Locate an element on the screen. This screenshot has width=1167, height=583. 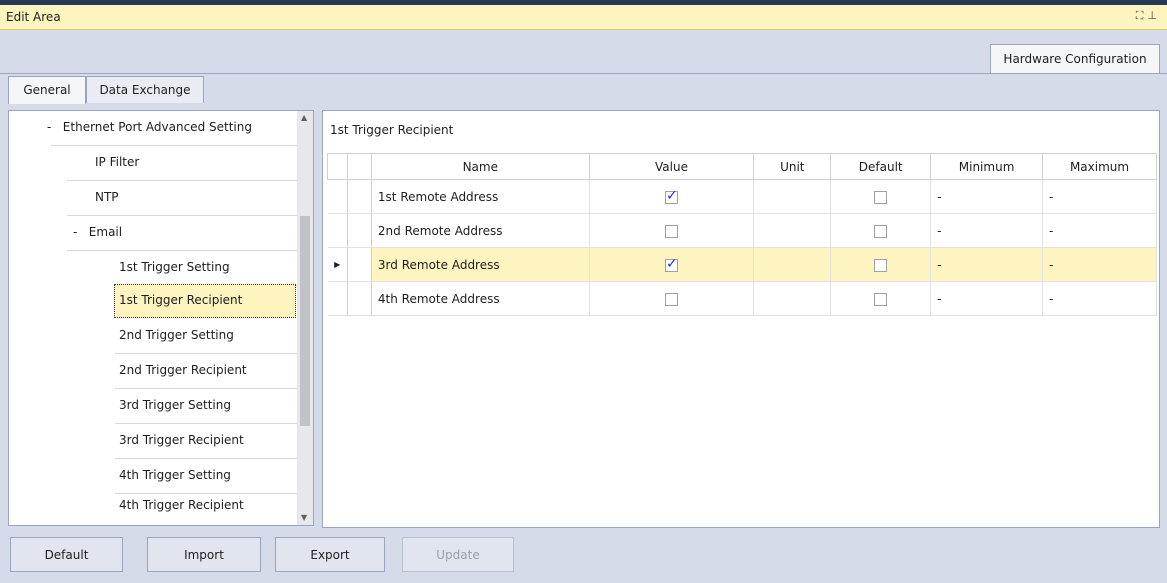
tree-item-ip-filter: IP Filter is located at coordinates (117, 163).